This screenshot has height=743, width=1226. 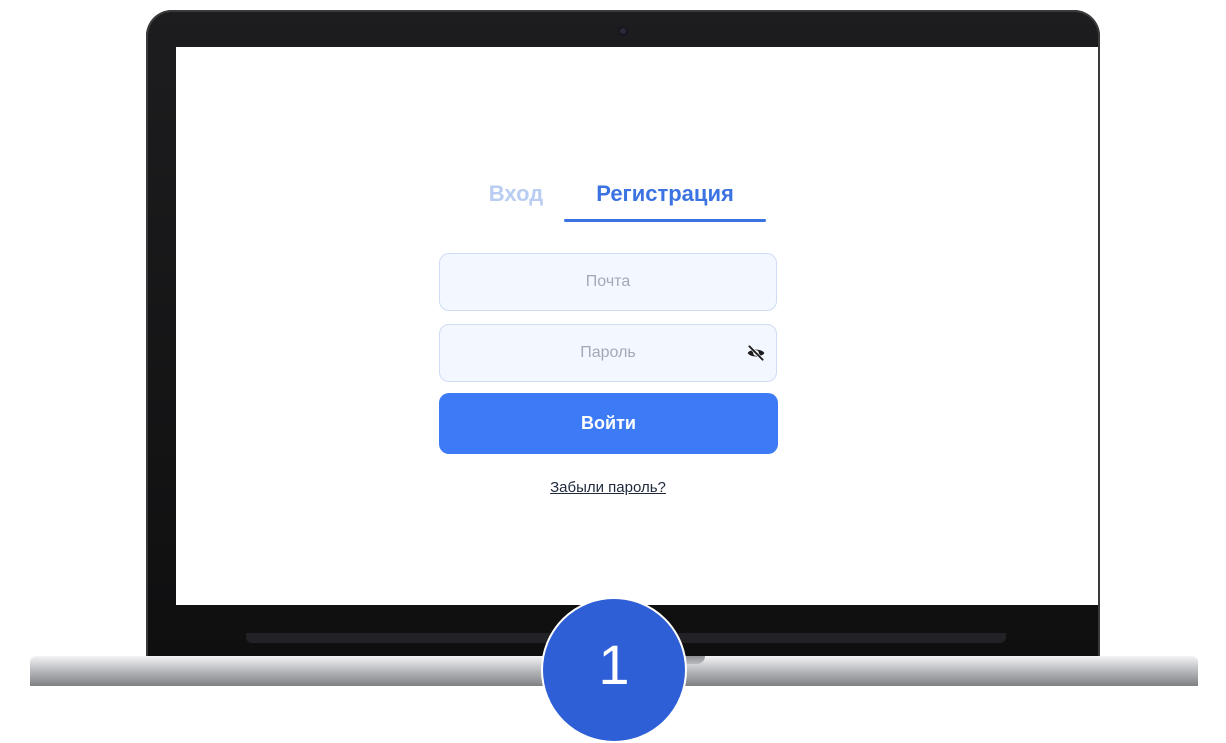 What do you see at coordinates (665, 220) in the screenshot?
I see `active-tab-indicator` at bounding box center [665, 220].